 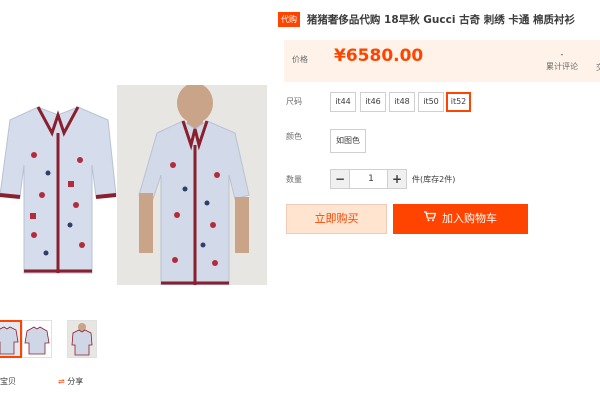 What do you see at coordinates (562, 54) in the screenshot?
I see `review-count-value: -` at bounding box center [562, 54].